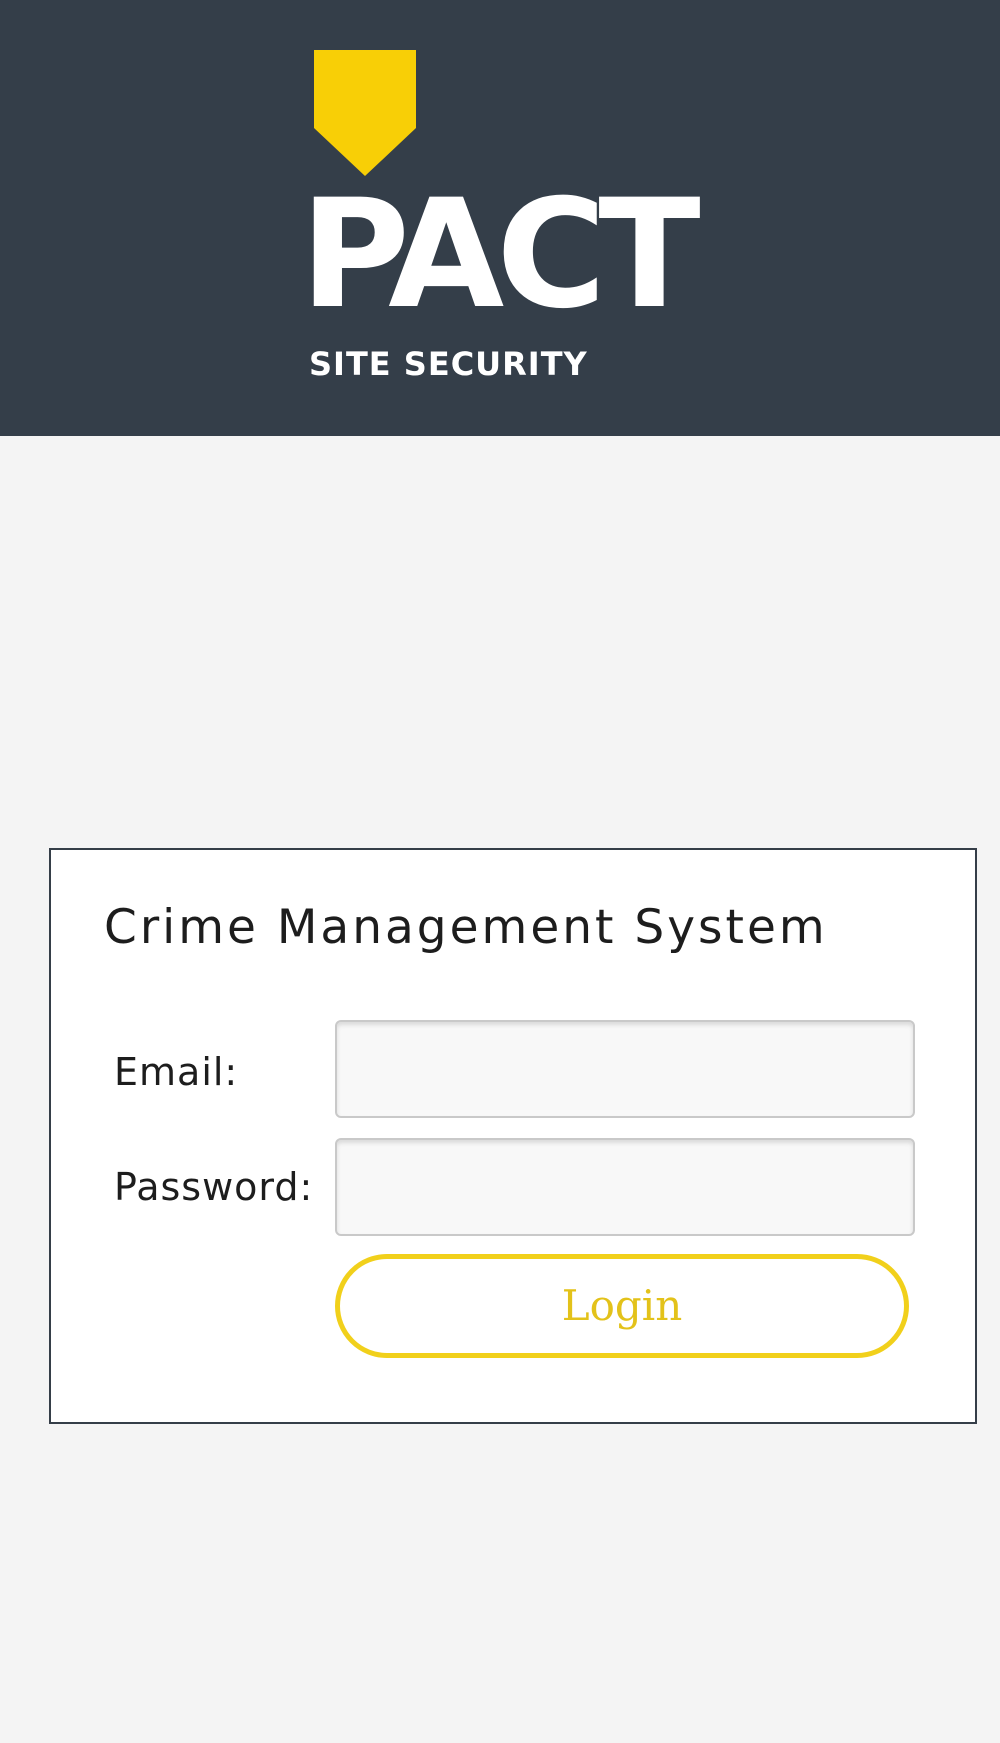  What do you see at coordinates (622, 1306) in the screenshot?
I see `login-button: Login` at bounding box center [622, 1306].